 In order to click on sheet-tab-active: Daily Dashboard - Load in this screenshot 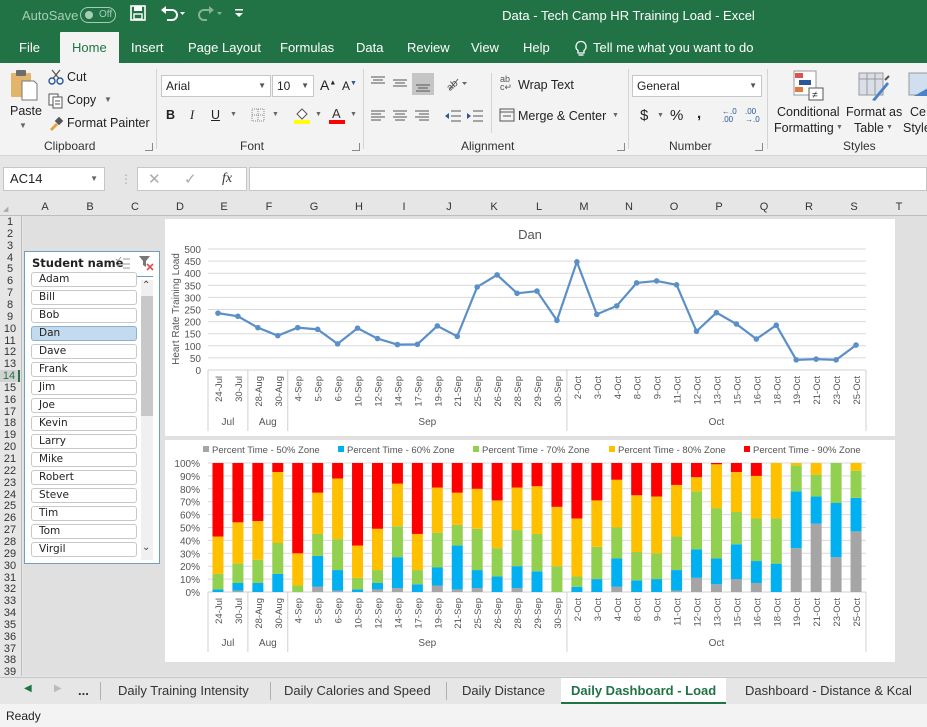, I will do `click(644, 691)`.